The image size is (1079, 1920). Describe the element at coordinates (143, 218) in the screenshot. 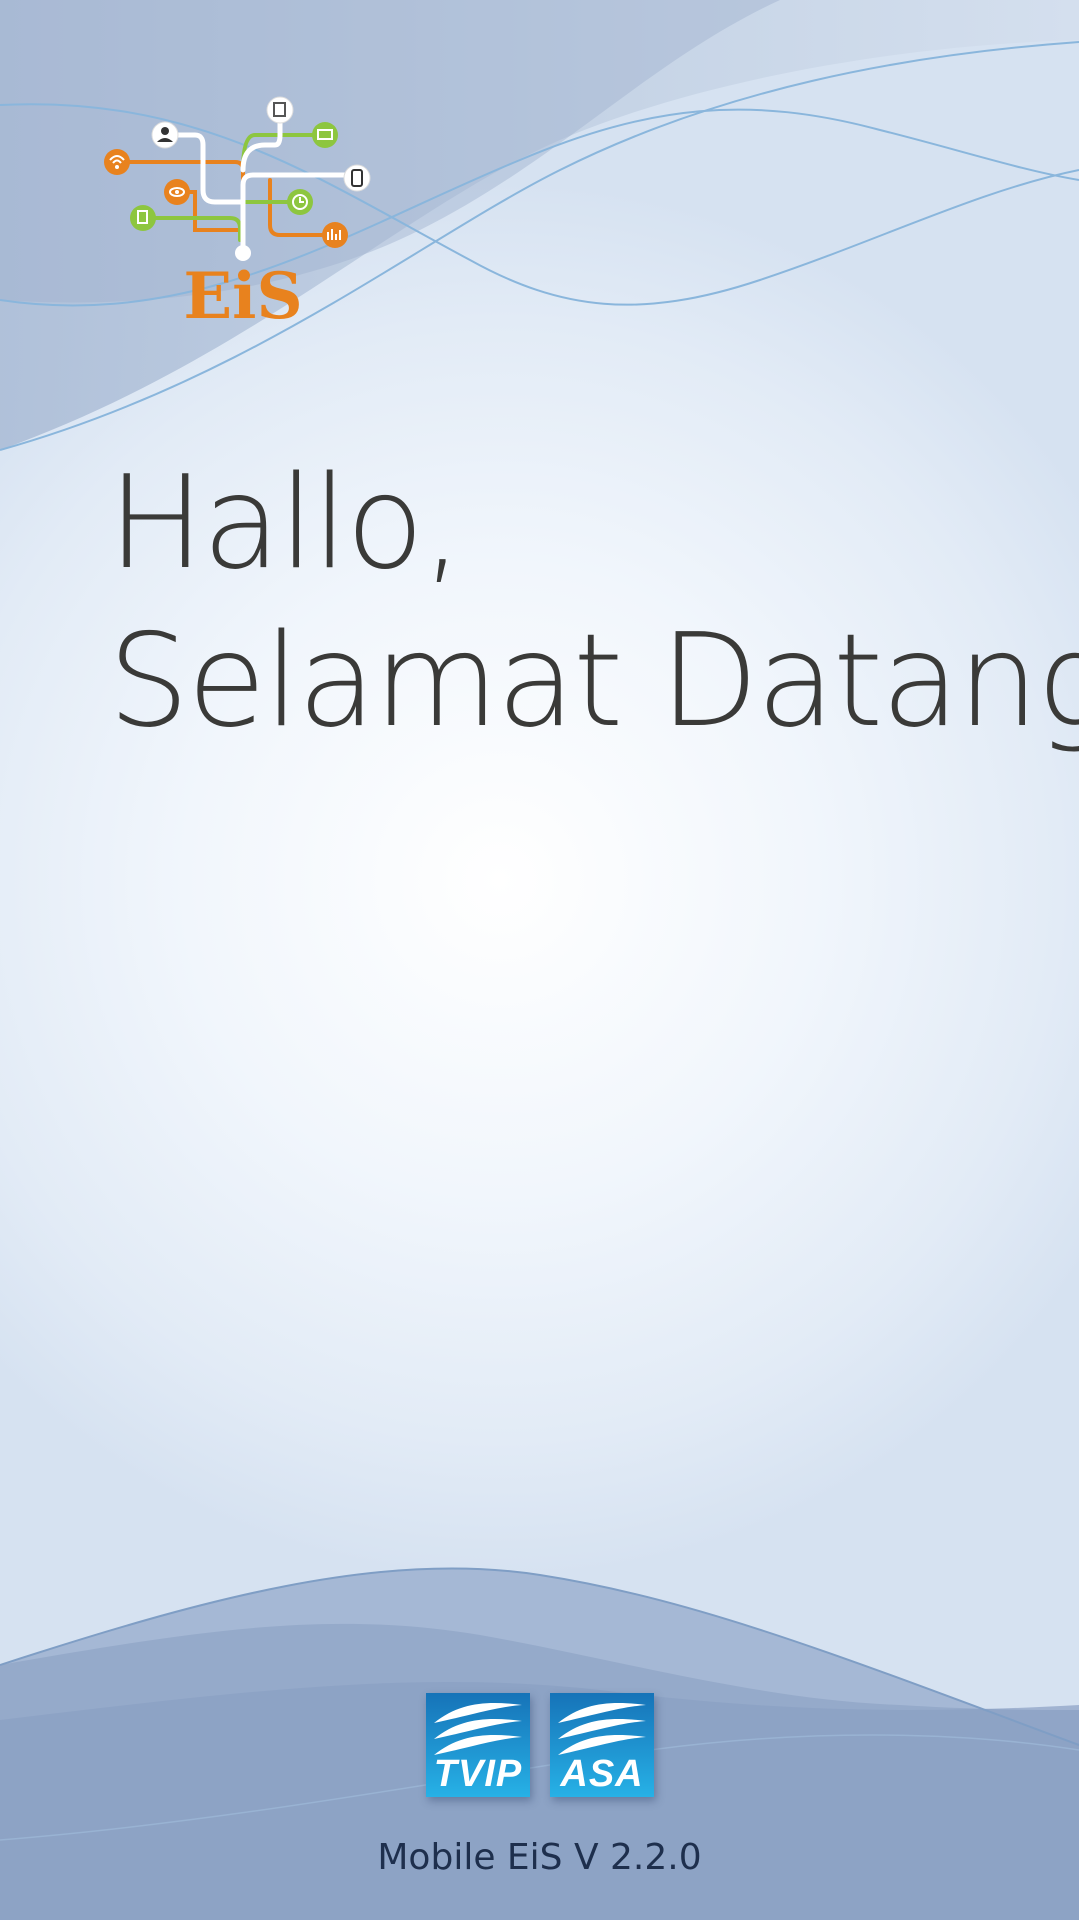

I see `document-icon` at that location.